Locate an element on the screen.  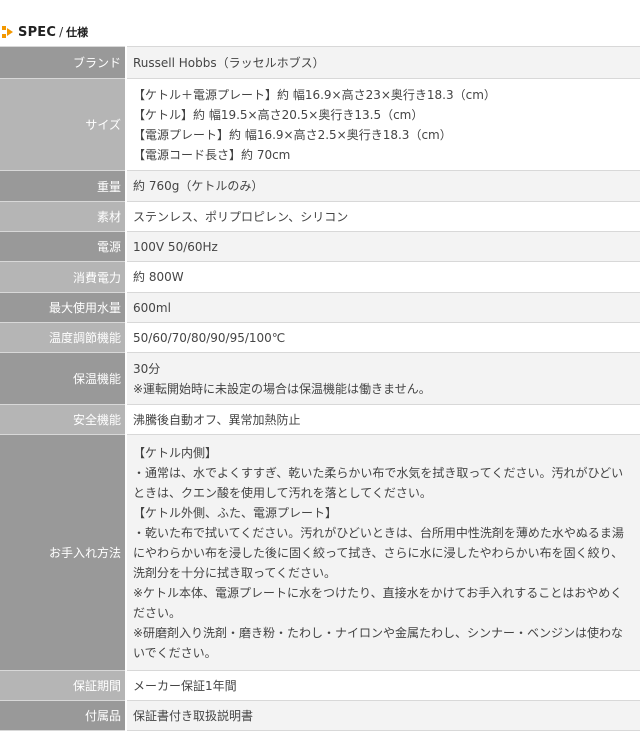
spec-row-power: 電源 100V 50/60Hz is located at coordinates (320, 246).